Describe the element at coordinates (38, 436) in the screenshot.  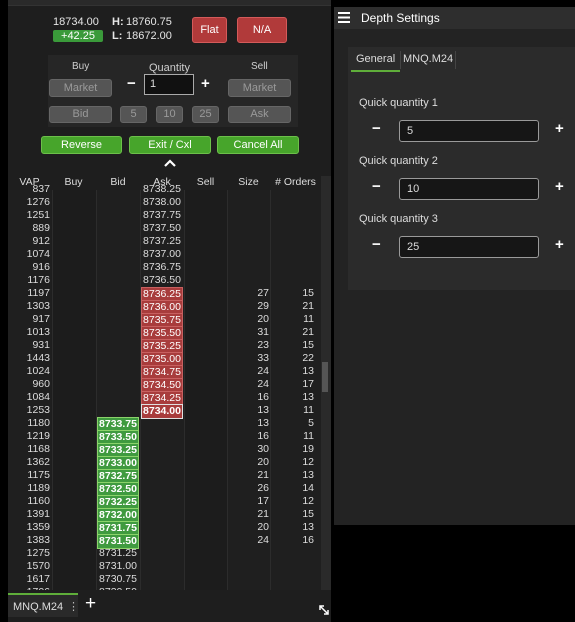
I see `vap-cell: 1219` at that location.